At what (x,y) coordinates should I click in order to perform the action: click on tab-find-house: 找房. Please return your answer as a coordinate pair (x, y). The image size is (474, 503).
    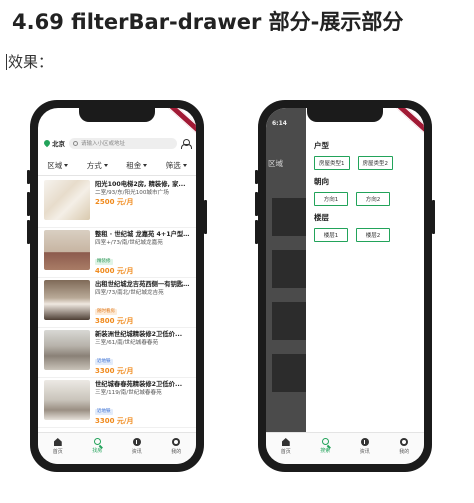
    Looking at the image, I should click on (97, 446).